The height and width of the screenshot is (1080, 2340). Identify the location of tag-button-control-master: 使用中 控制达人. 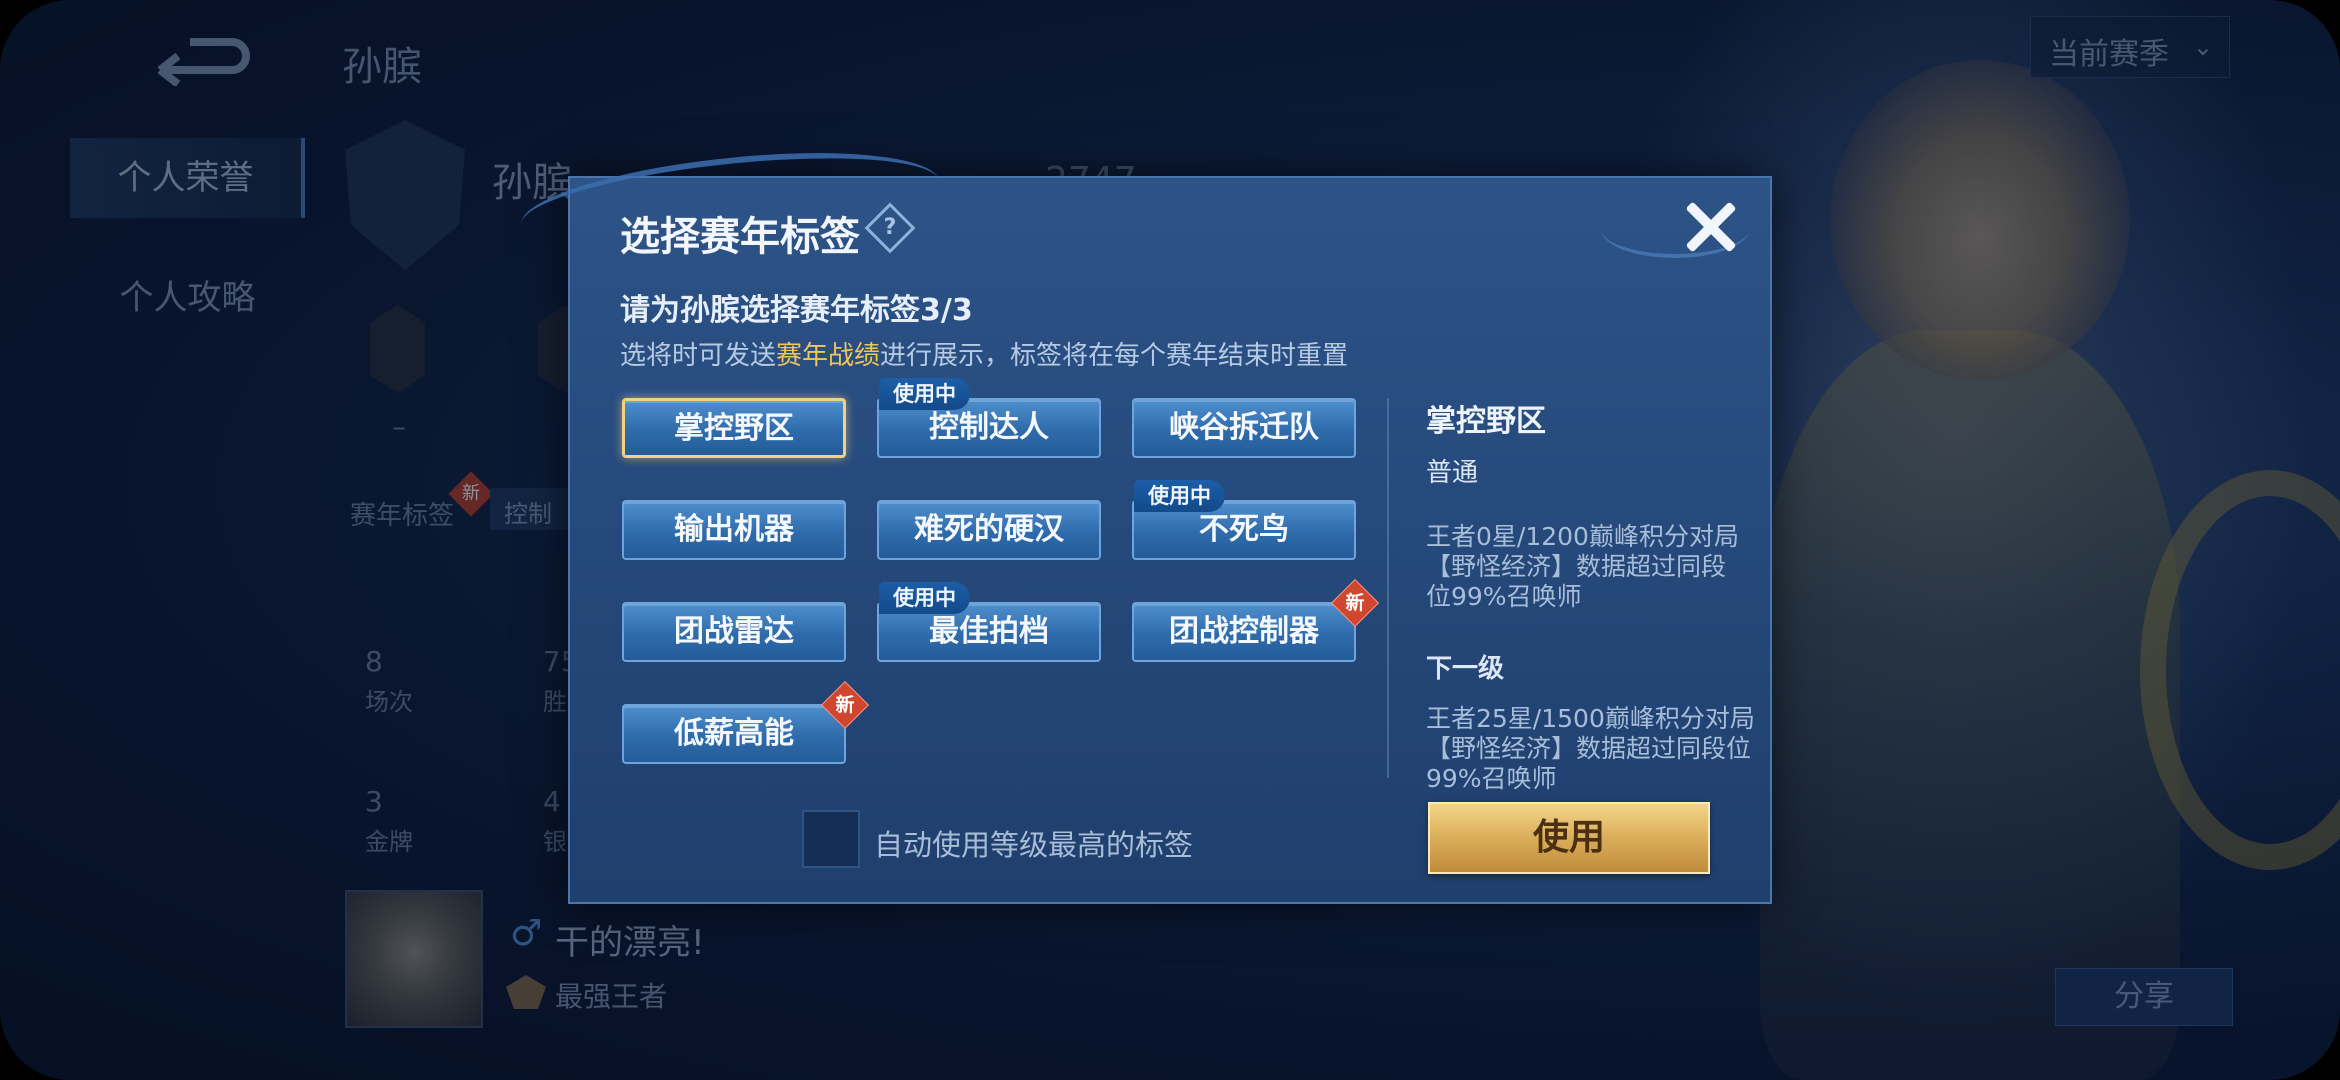
(989, 418).